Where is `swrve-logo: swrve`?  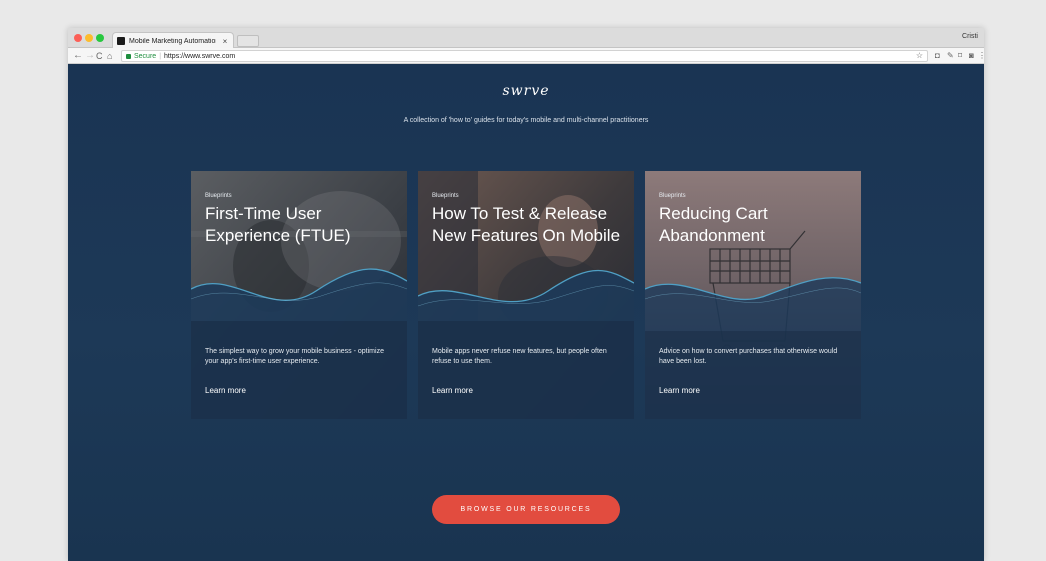
swrve-logo: swrve is located at coordinates (526, 91).